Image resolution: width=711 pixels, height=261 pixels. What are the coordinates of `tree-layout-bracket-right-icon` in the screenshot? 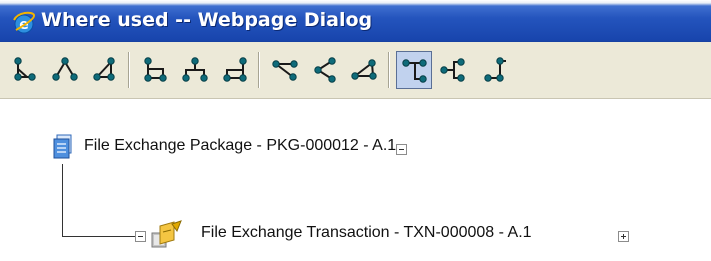 It's located at (155, 69).